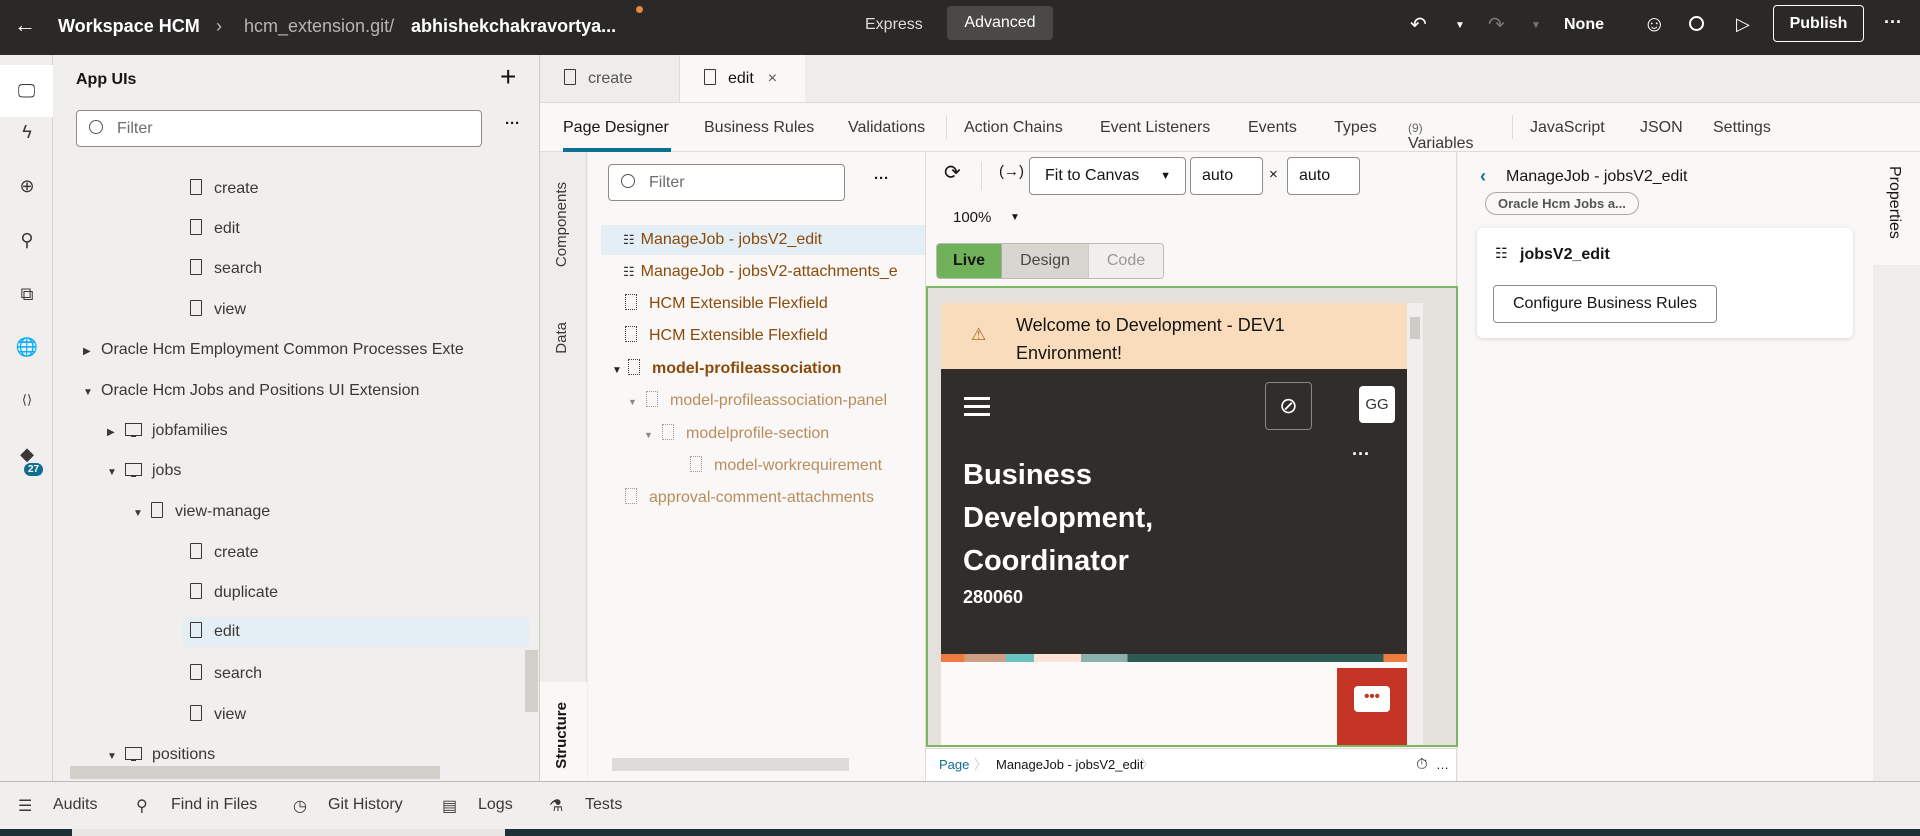 Image resolution: width=1920 pixels, height=836 pixels. Describe the element at coordinates (1155, 128) in the screenshot. I see `tab-event-listeners: Event Listeners` at that location.